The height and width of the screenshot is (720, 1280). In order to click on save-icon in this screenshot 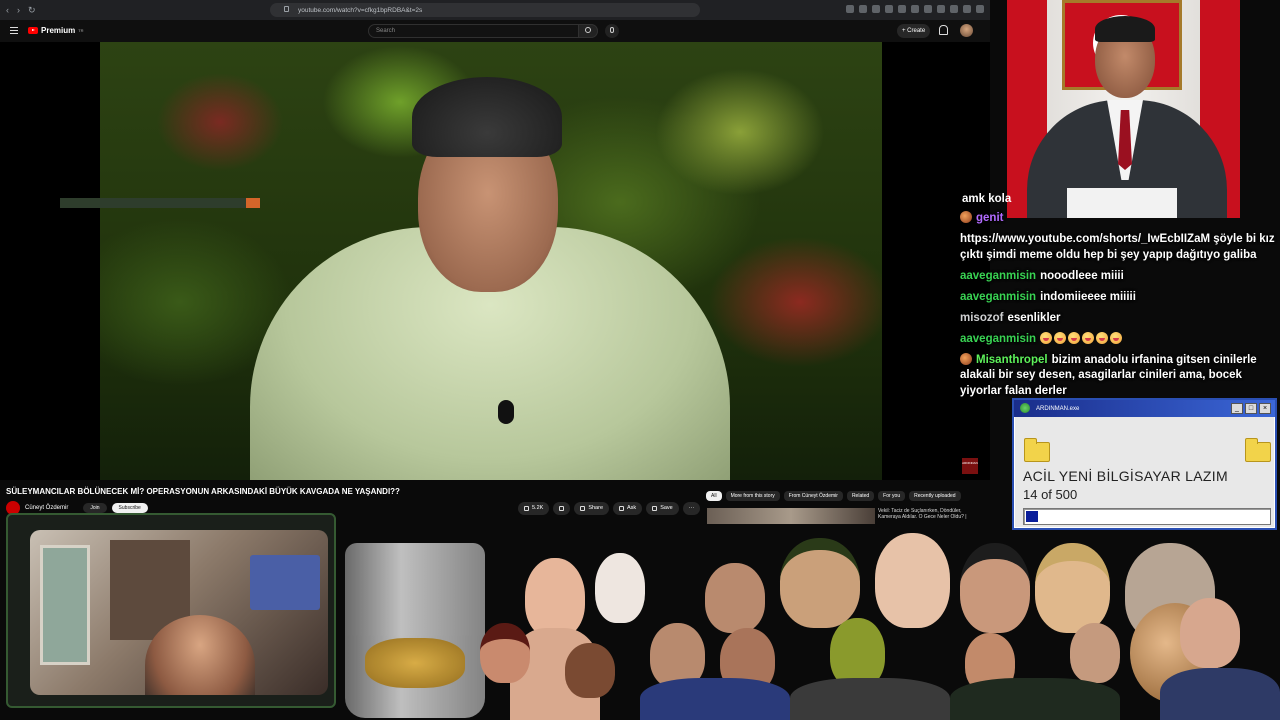, I will do `click(655, 508)`.